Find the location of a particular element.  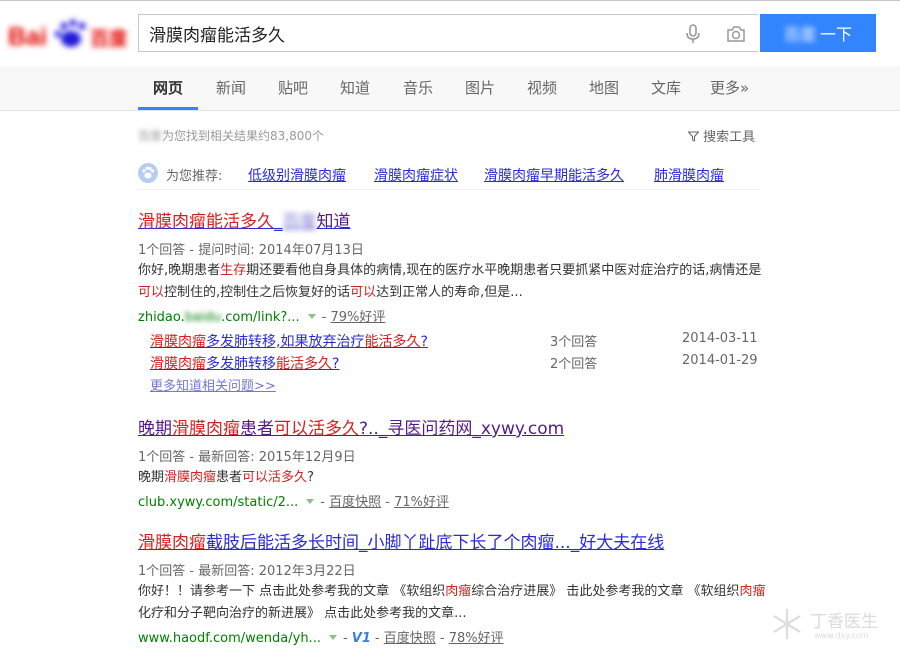

tab-zhidao: 知道 is located at coordinates (355, 87).